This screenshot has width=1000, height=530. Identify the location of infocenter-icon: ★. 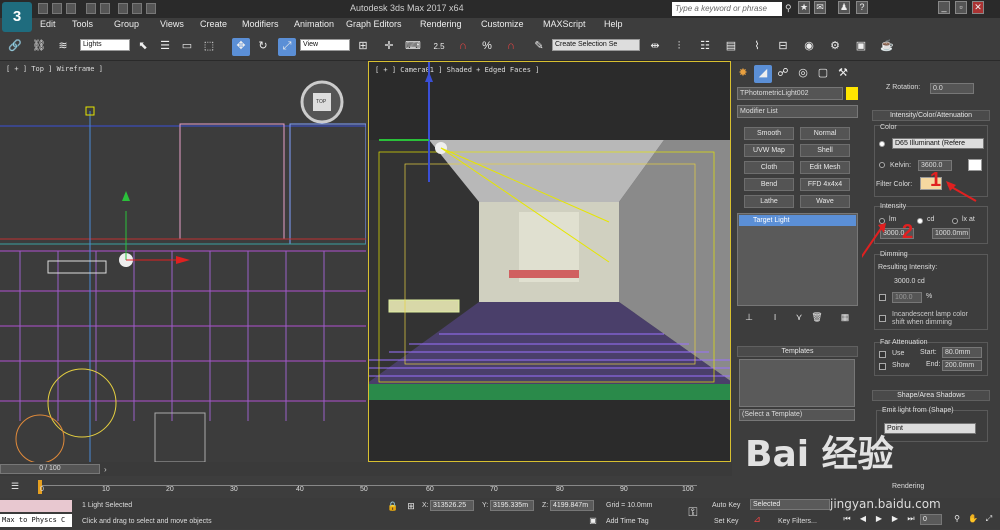
(804, 7).